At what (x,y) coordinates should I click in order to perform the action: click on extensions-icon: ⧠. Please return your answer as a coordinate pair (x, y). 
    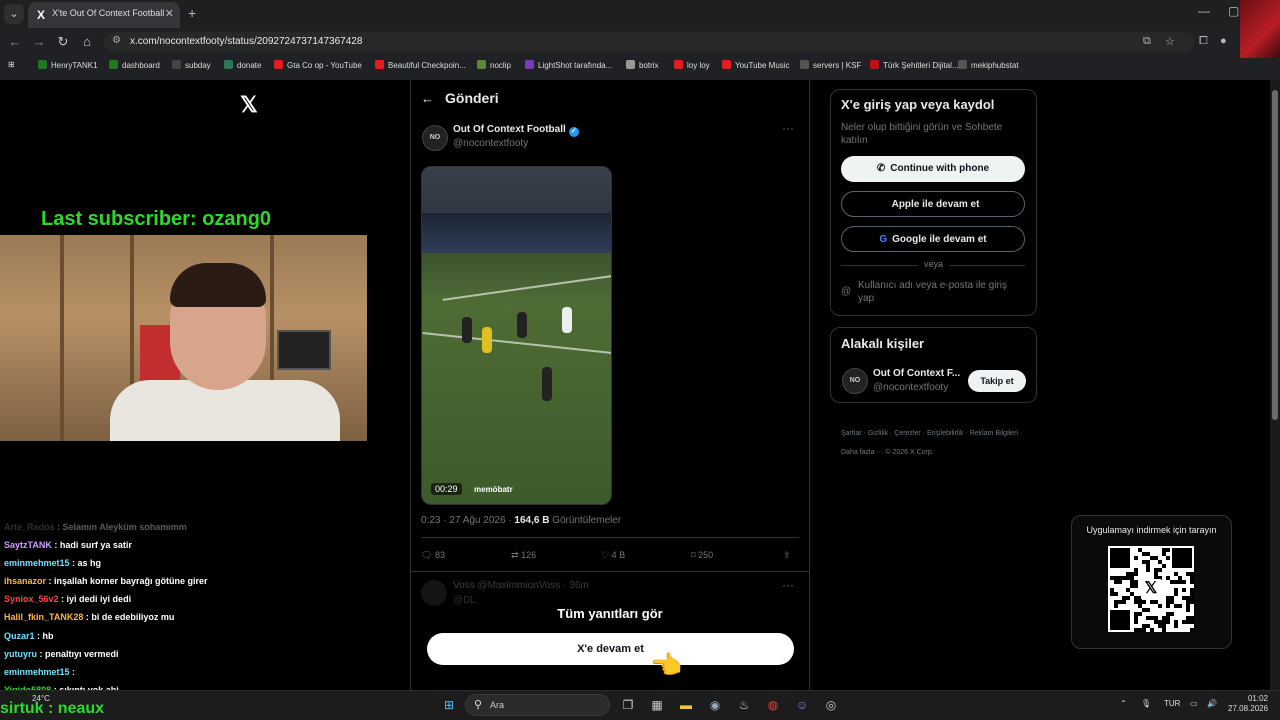
    Looking at the image, I should click on (1203, 41).